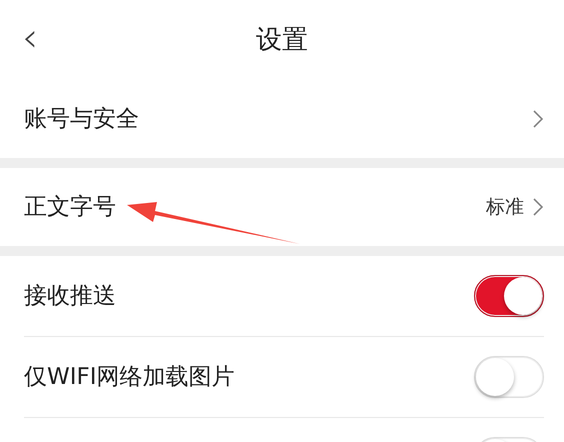  What do you see at coordinates (81, 119) in the screenshot?
I see `setting-label: 账号与安全` at bounding box center [81, 119].